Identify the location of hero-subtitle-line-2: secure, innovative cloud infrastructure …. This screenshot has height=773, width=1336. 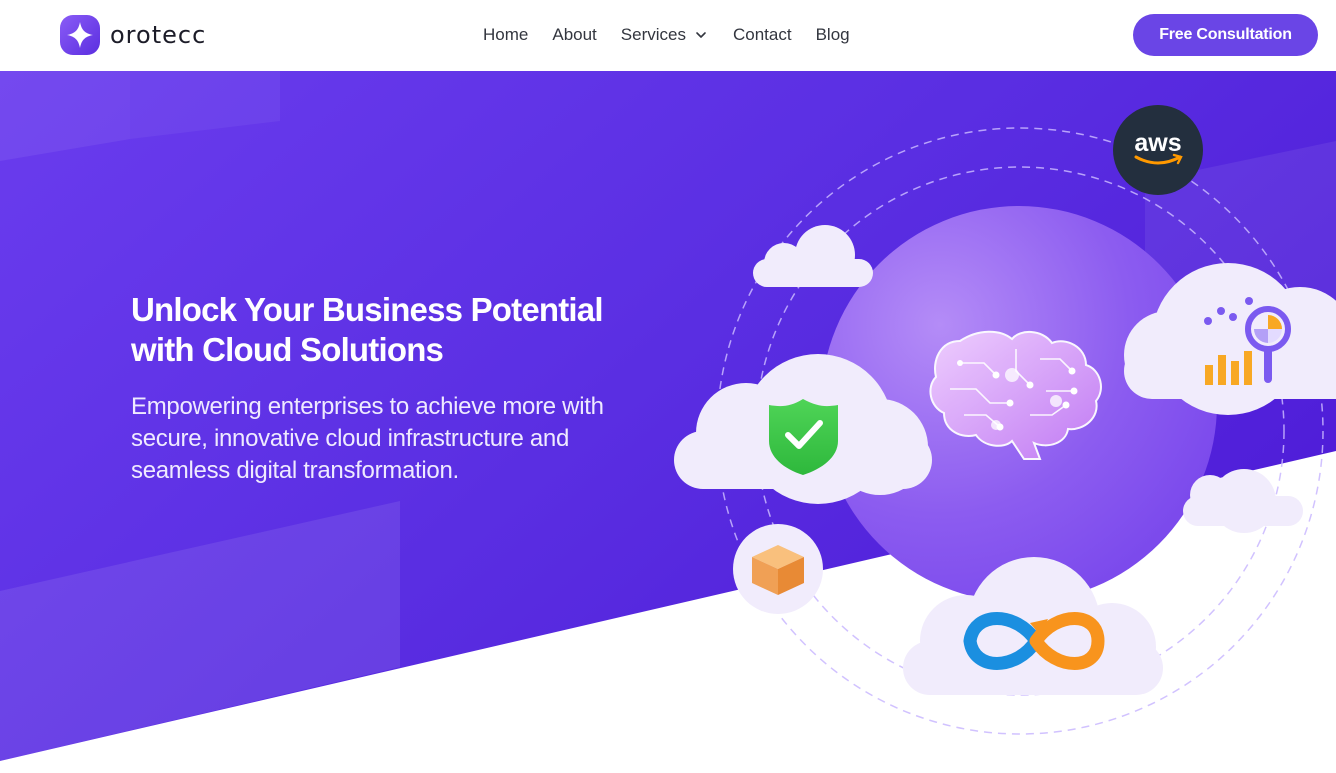
(350, 438).